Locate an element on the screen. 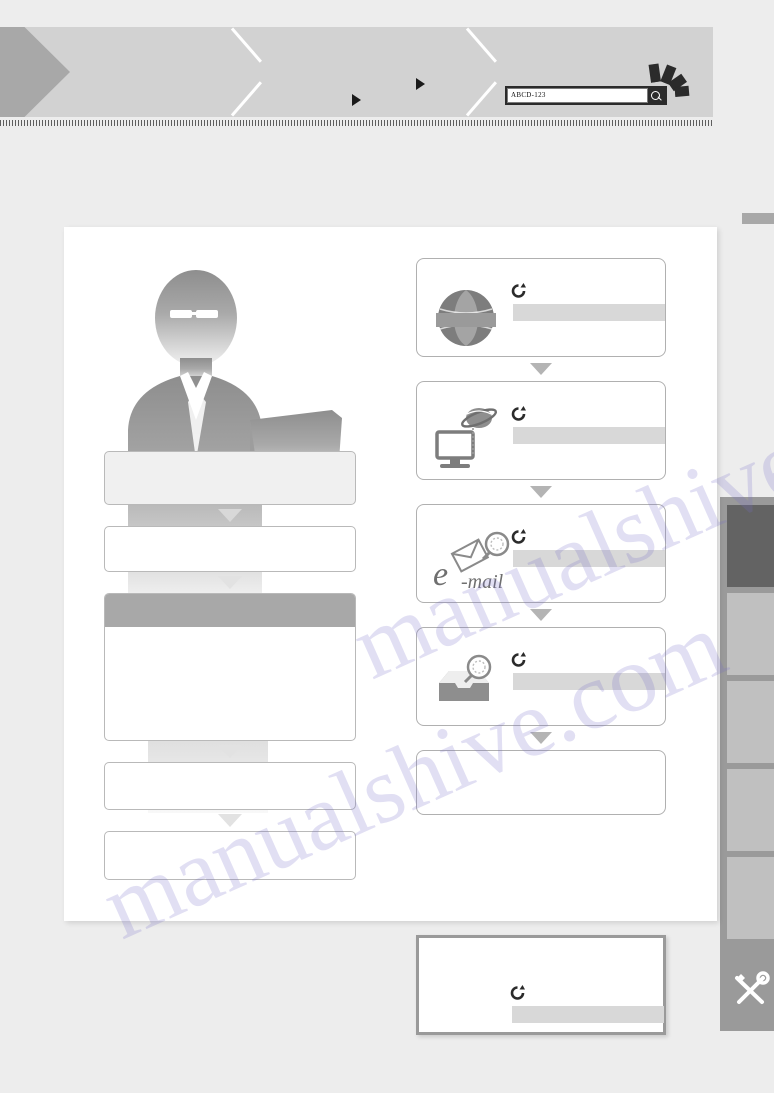 Image resolution: width=774 pixels, height=1093 pixels. right-box-3-search-field is located at coordinates (589, 558).